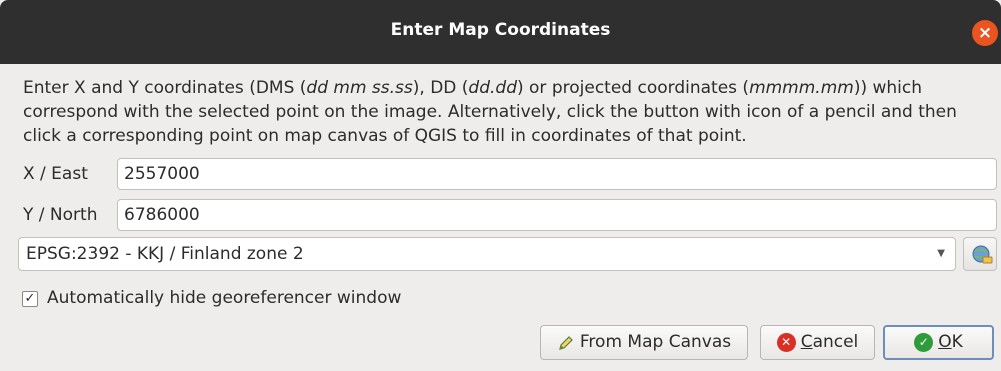  Describe the element at coordinates (55, 174) in the screenshot. I see `x-east-label: X / East` at that location.